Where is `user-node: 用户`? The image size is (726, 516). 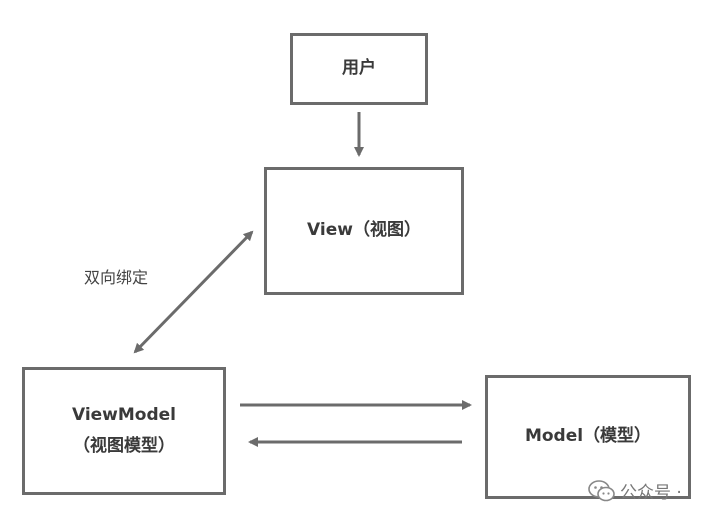
user-node: 用户 is located at coordinates (359, 69).